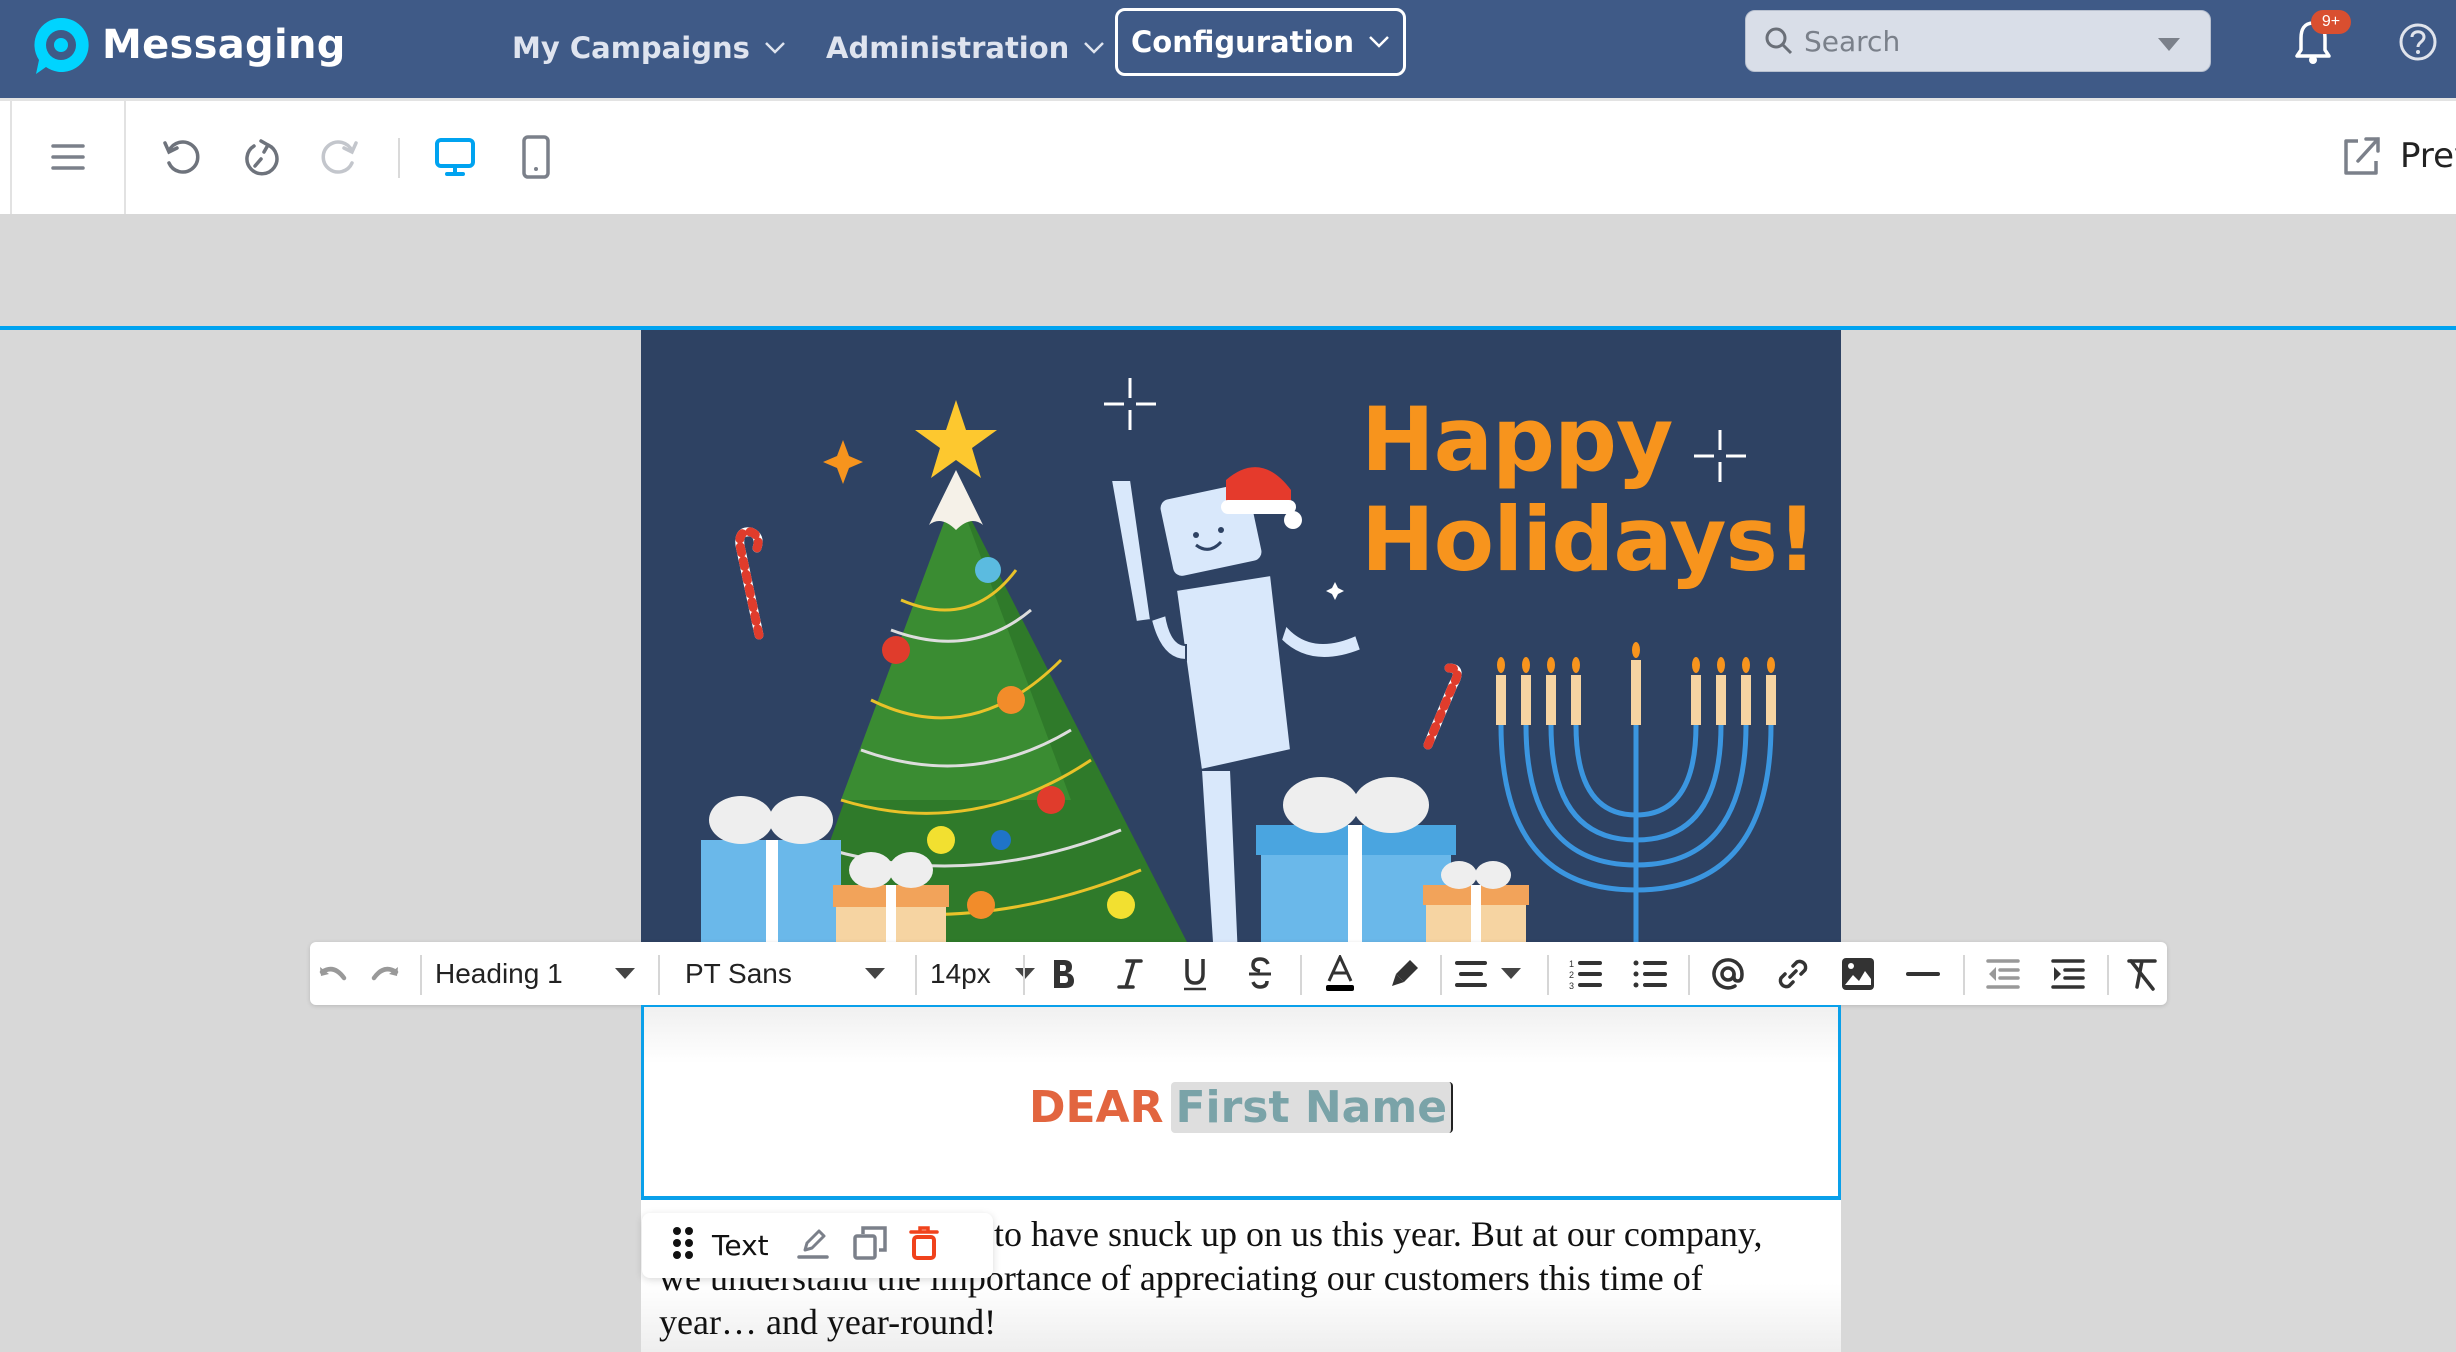 Image resolution: width=2456 pixels, height=1352 pixels. What do you see at coordinates (1312, 1107) in the screenshot?
I see `first-name-merge-field: First Name` at bounding box center [1312, 1107].